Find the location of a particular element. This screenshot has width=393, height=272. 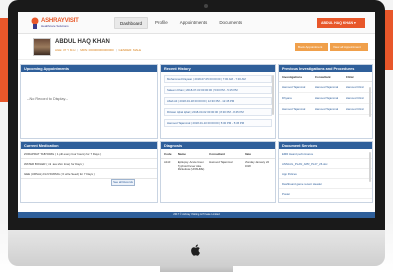

camera-icon is located at coordinates (206, 6).